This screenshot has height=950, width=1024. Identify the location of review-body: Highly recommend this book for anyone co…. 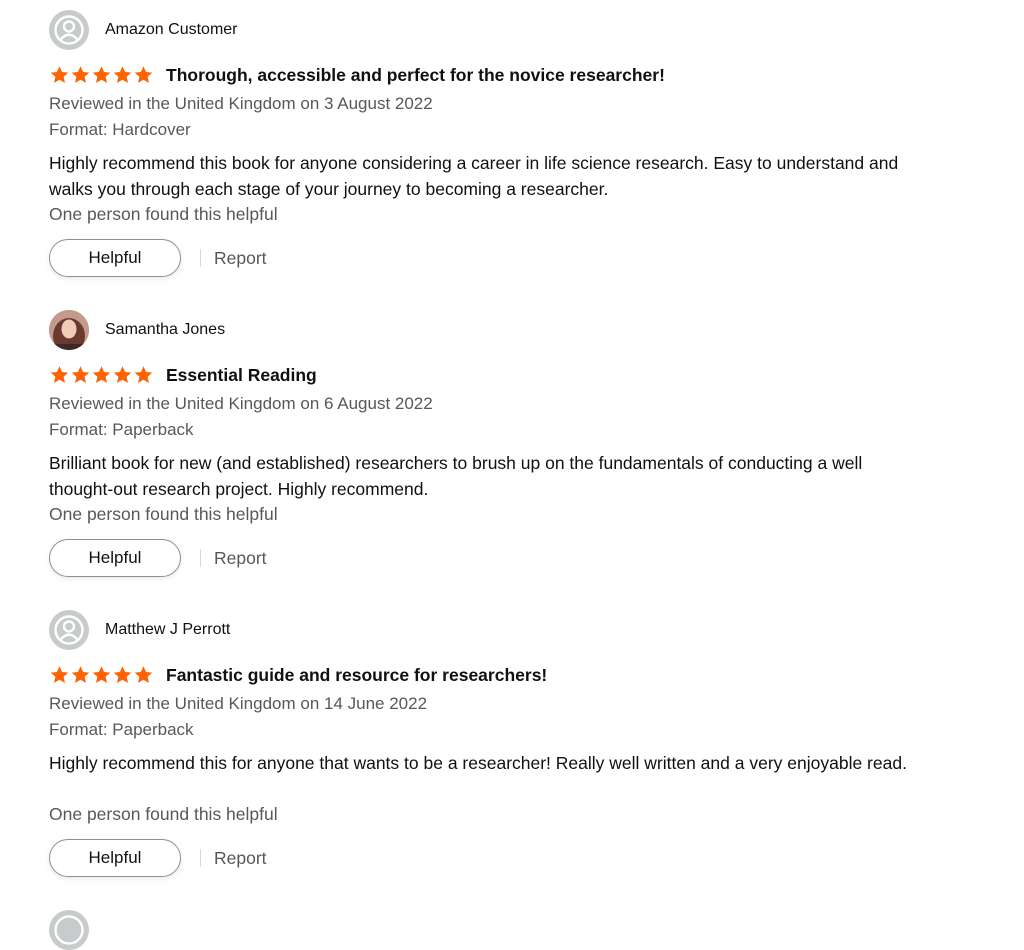
(474, 176).